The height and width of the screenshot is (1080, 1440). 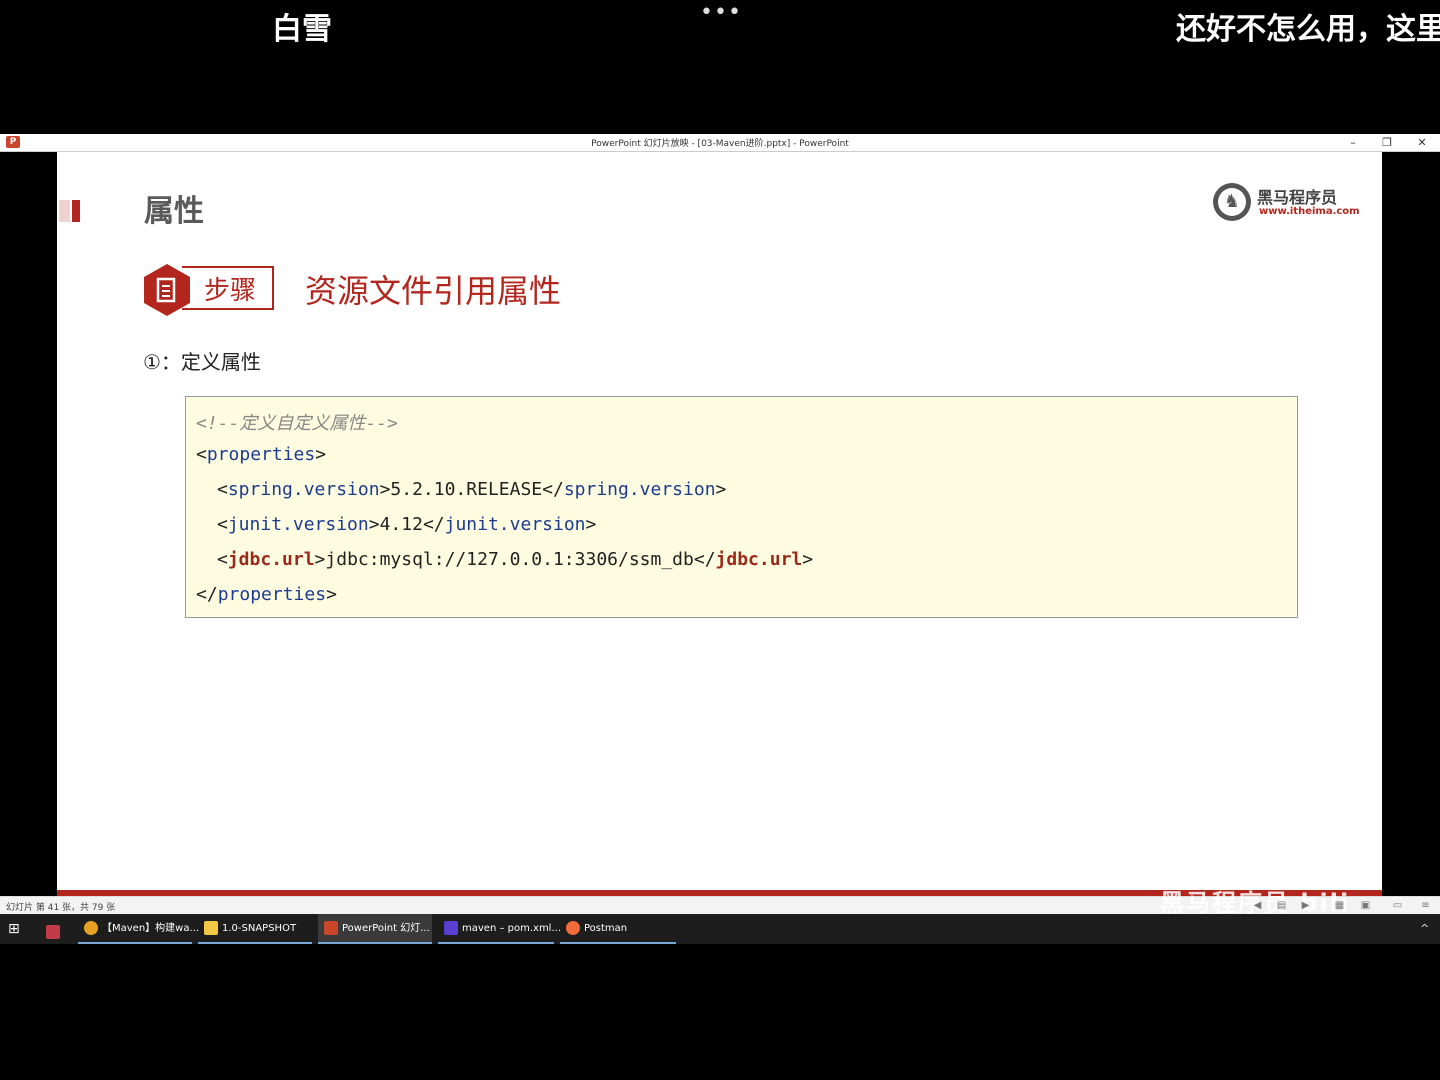 I want to click on taskbar-app-icon, so click(x=57, y=929).